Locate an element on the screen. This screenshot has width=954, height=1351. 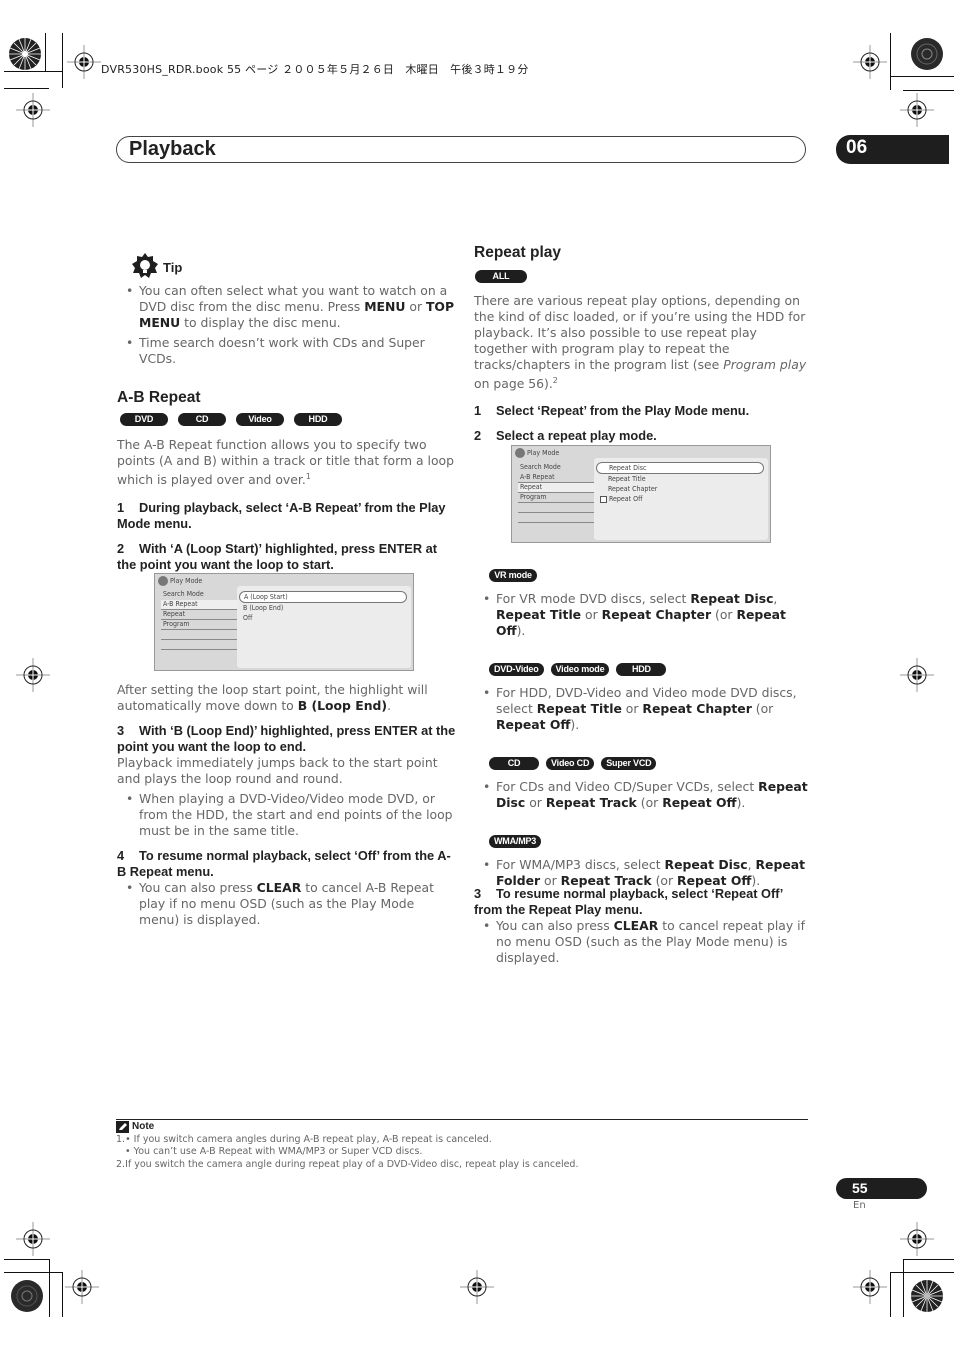
badge-hdd: HDD is located at coordinates (318, 419).